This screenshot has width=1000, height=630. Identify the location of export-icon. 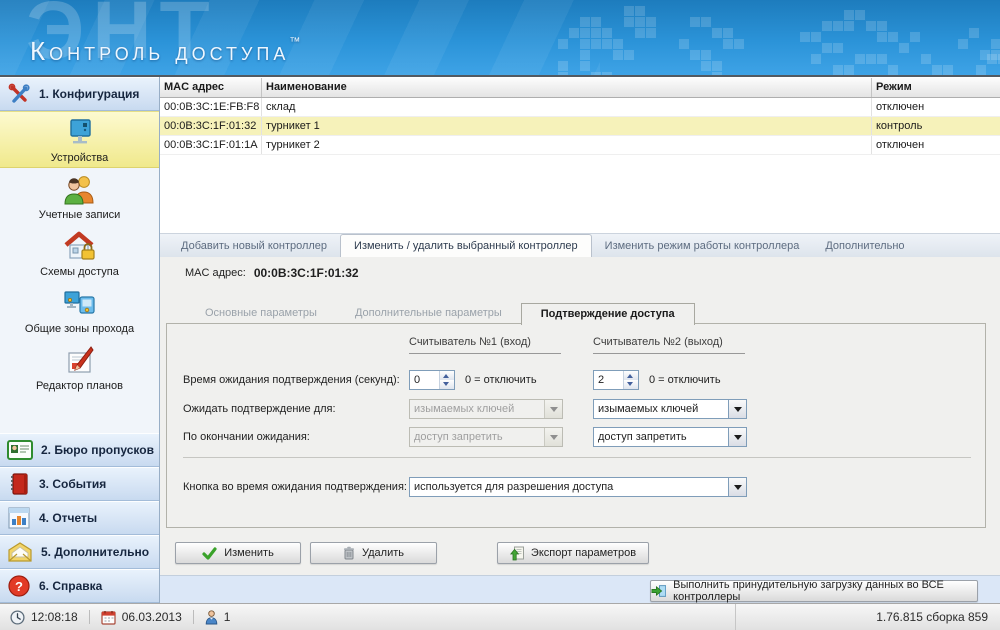
(516, 553).